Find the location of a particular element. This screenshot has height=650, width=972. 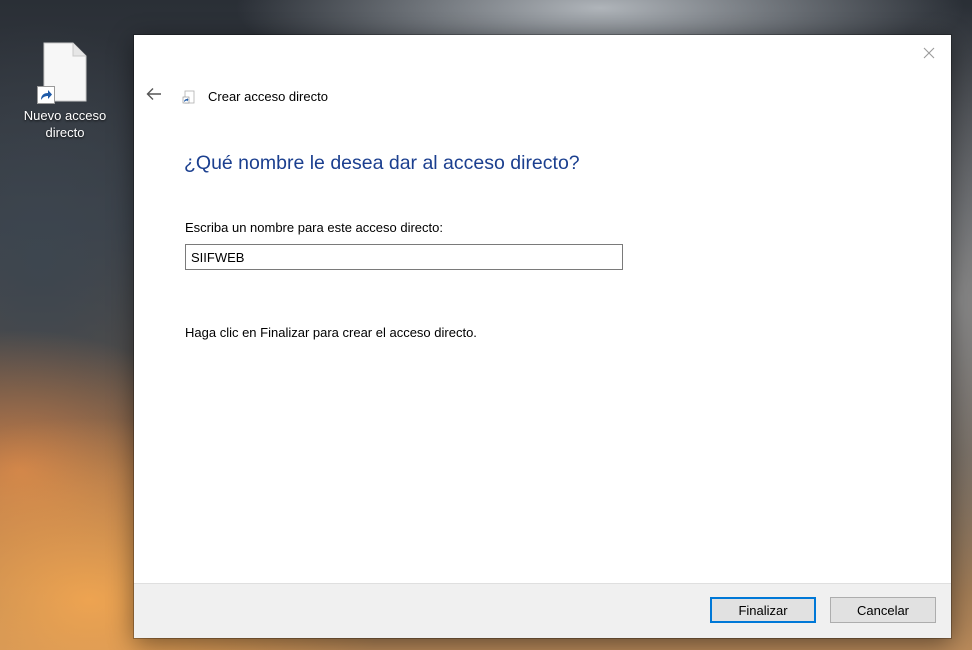

desktop-shortcut-item: Nuevo acceso directo is located at coordinates (65, 91).